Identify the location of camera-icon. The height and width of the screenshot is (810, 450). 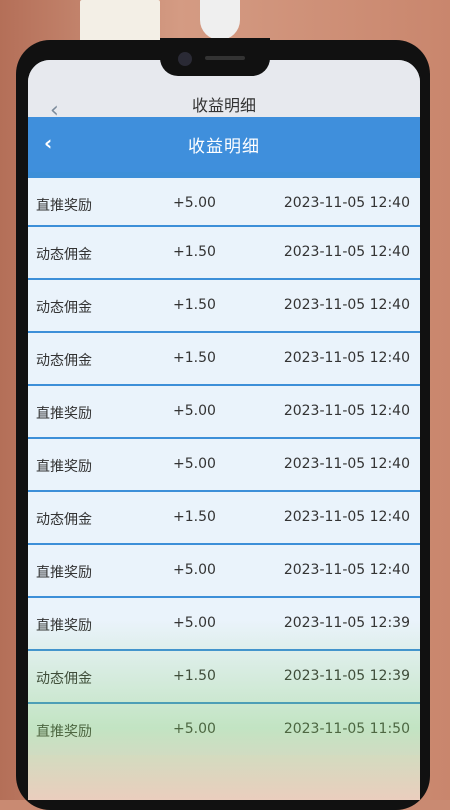
(185, 59).